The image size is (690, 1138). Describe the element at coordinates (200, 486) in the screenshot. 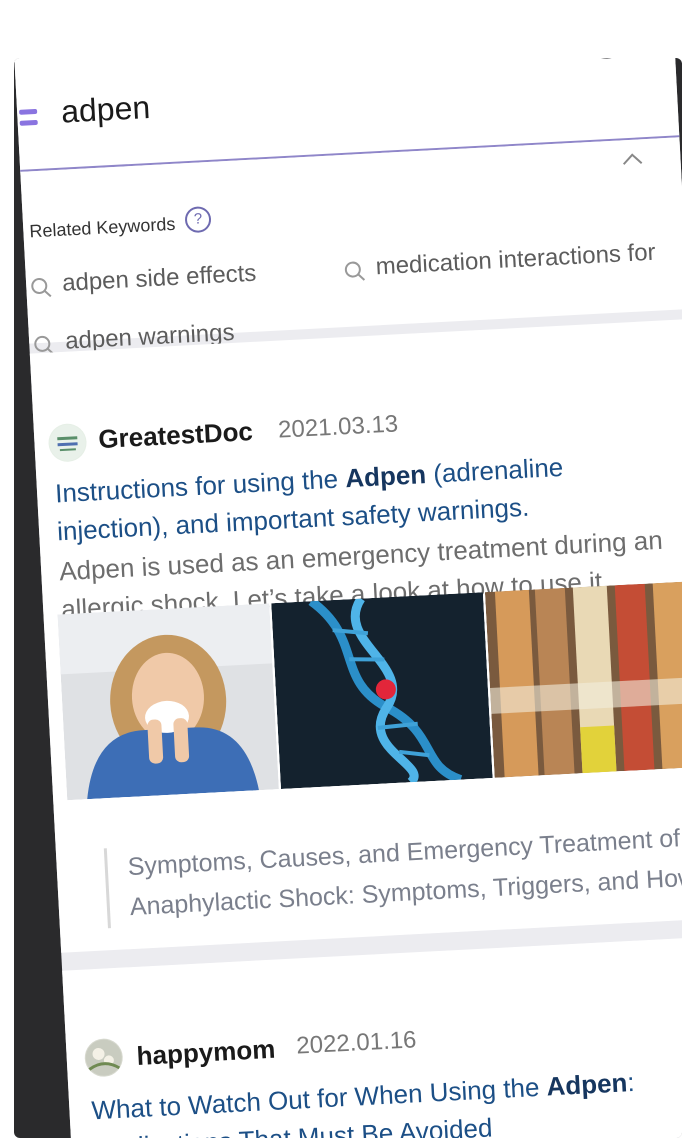

I see `post-title-text: Instructions for using the` at that location.